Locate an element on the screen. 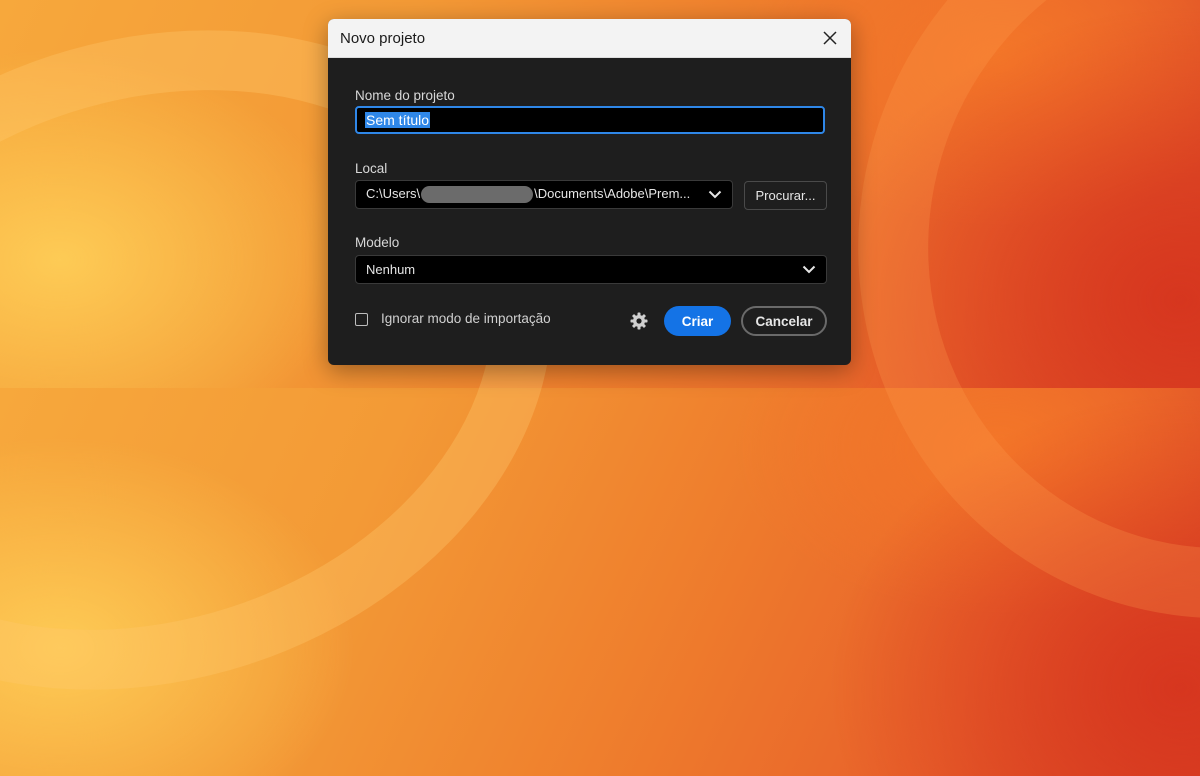 This screenshot has width=1200, height=776. dialog-title: Novo projeto is located at coordinates (383, 38).